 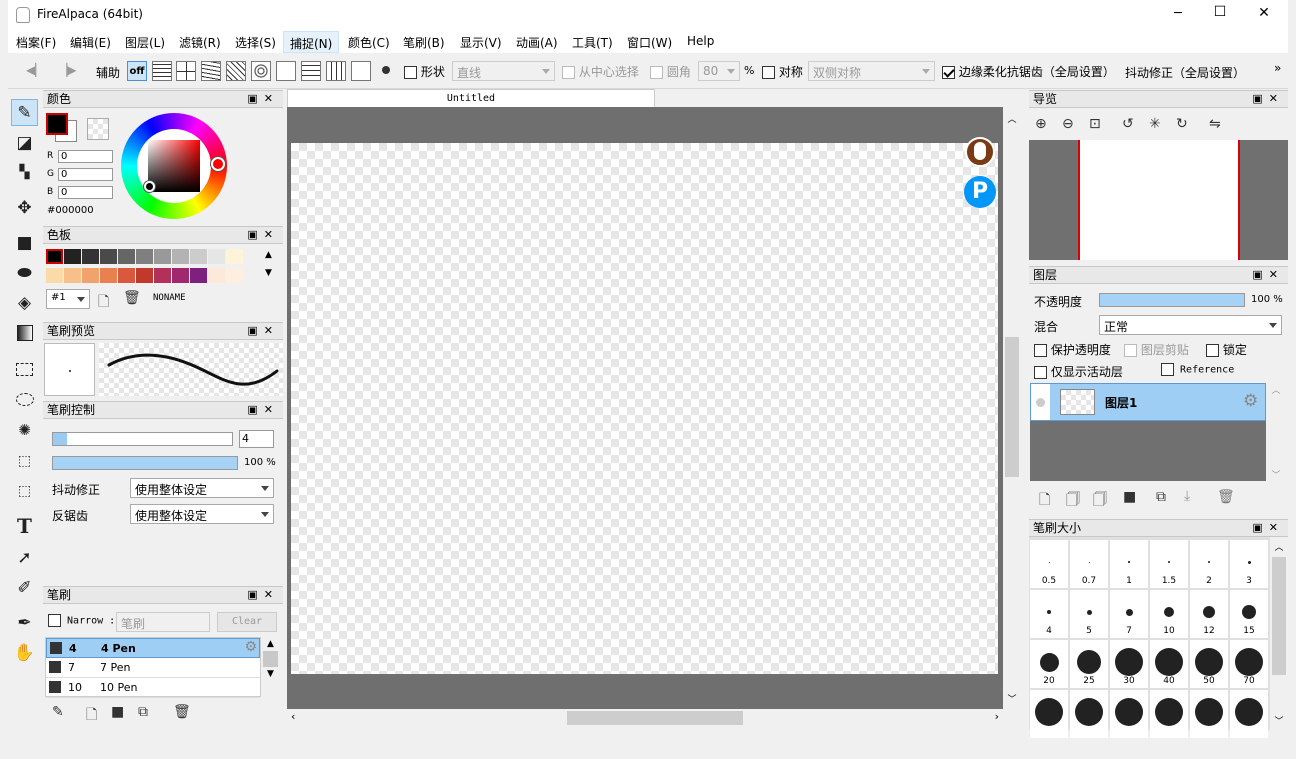 I want to click on brush-size-cell: 1.5, so click(x=1169, y=564).